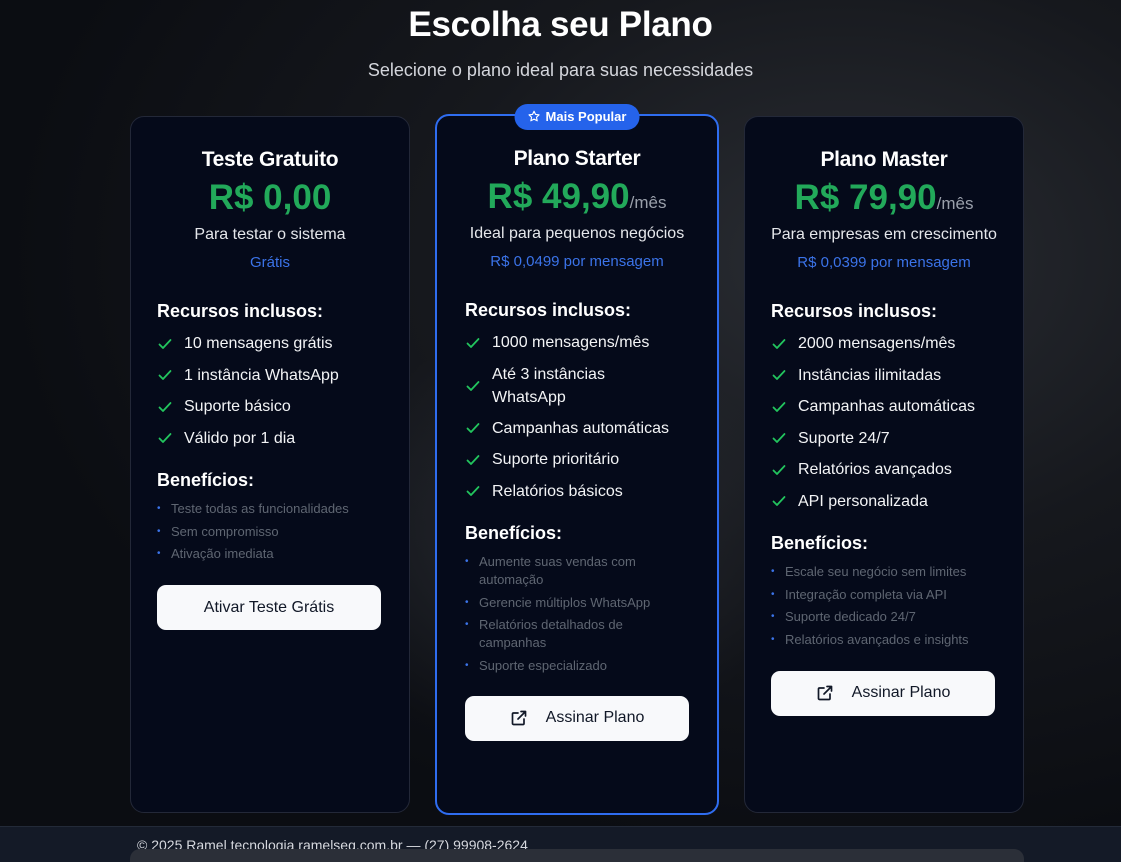 The image size is (1121, 862). What do you see at coordinates (865, 197) in the screenshot?
I see `plan-price: R$ 79,90` at bounding box center [865, 197].